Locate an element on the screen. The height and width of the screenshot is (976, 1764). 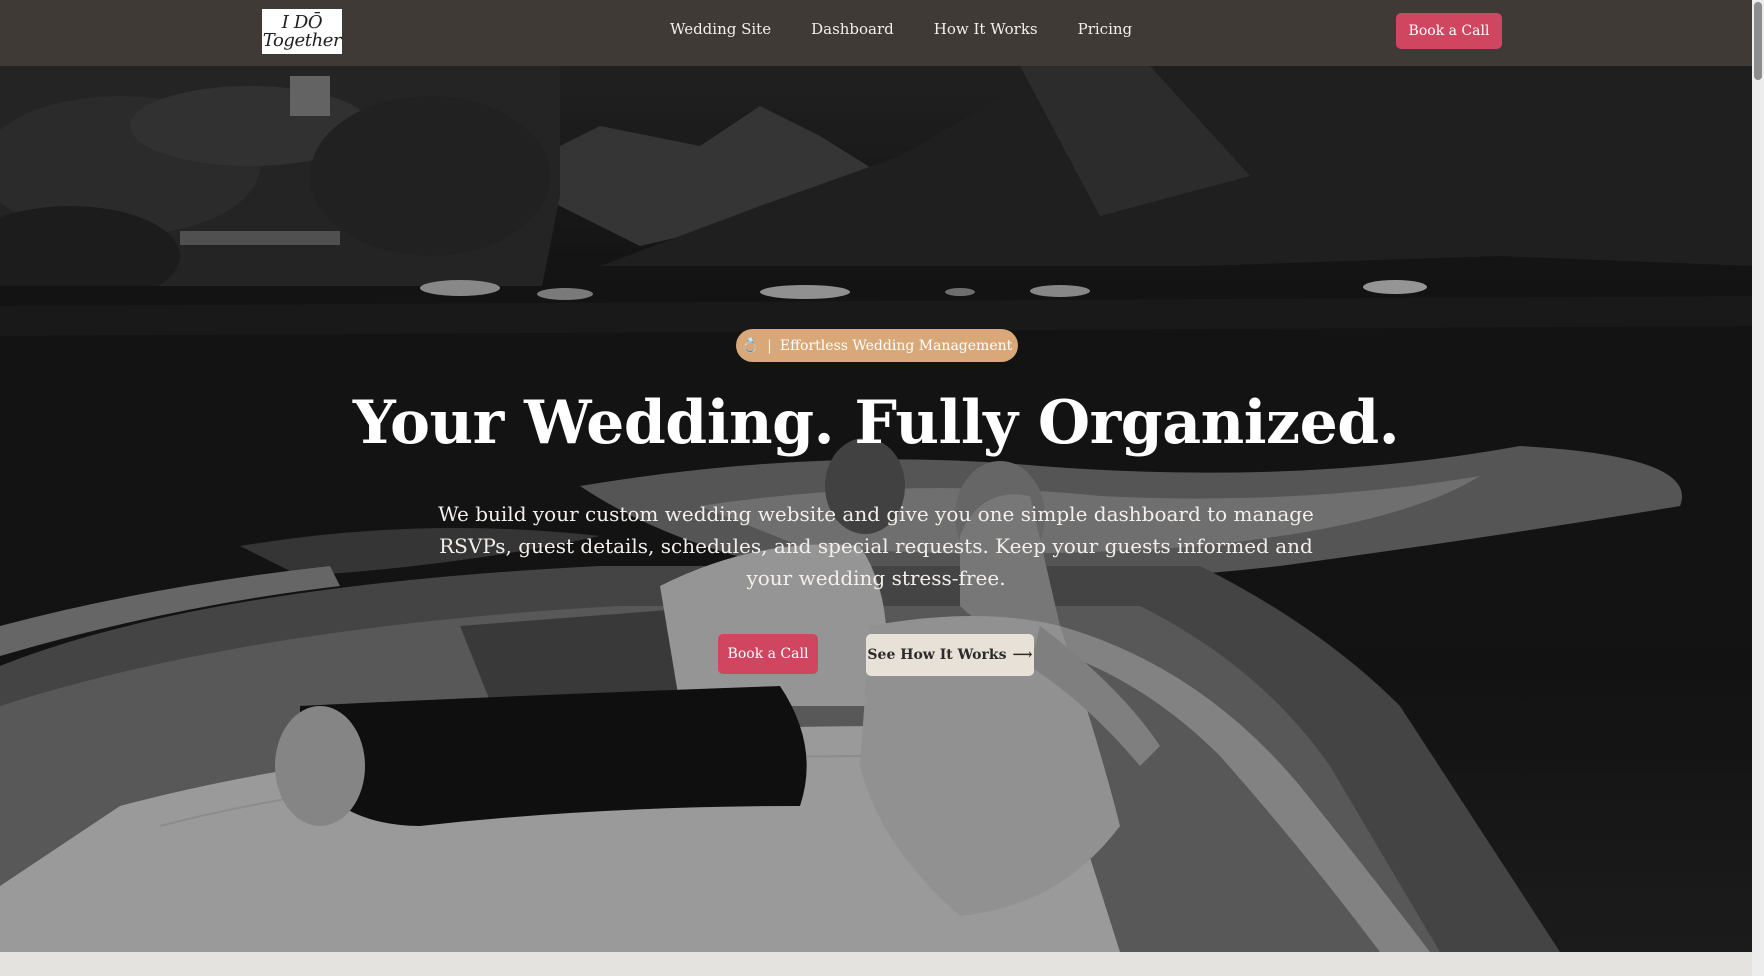
page-scrollbar is located at coordinates (1758, 488).